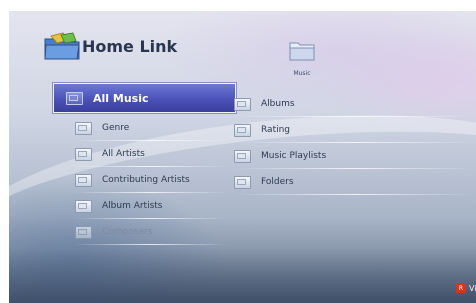 The image size is (476, 303). Describe the element at coordinates (277, 182) in the screenshot. I see `menu-item-label: Folders` at that location.